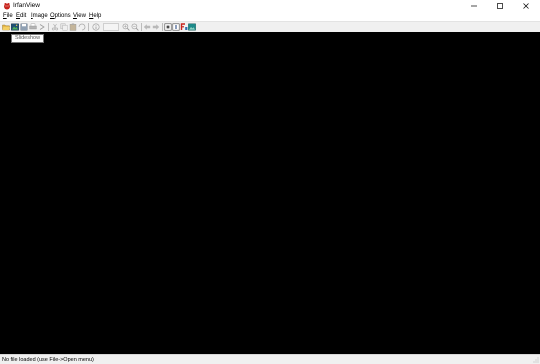 The image size is (540, 364). I want to click on zoom-level-field, so click(111, 27).